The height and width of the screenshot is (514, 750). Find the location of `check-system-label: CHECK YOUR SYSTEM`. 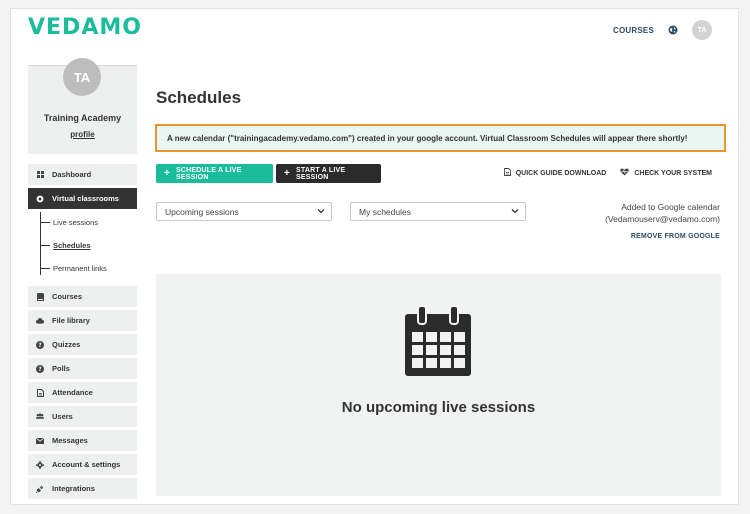

check-system-label: CHECK YOUR SYSTEM is located at coordinates (673, 173).